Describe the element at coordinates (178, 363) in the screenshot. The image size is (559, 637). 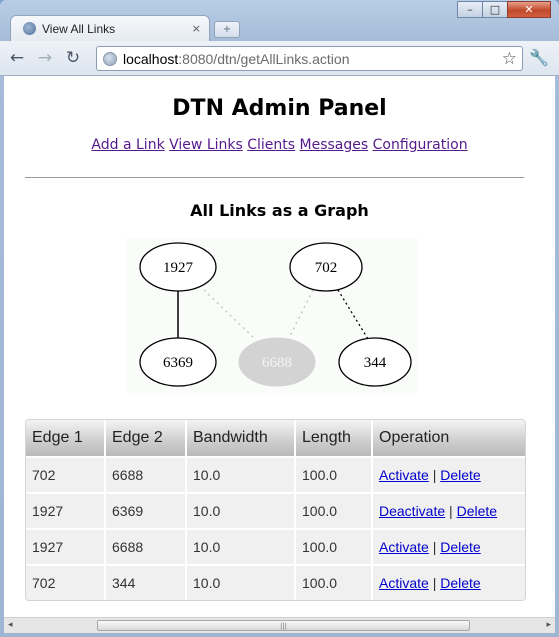
I see `node-label-6369: 6369` at that location.